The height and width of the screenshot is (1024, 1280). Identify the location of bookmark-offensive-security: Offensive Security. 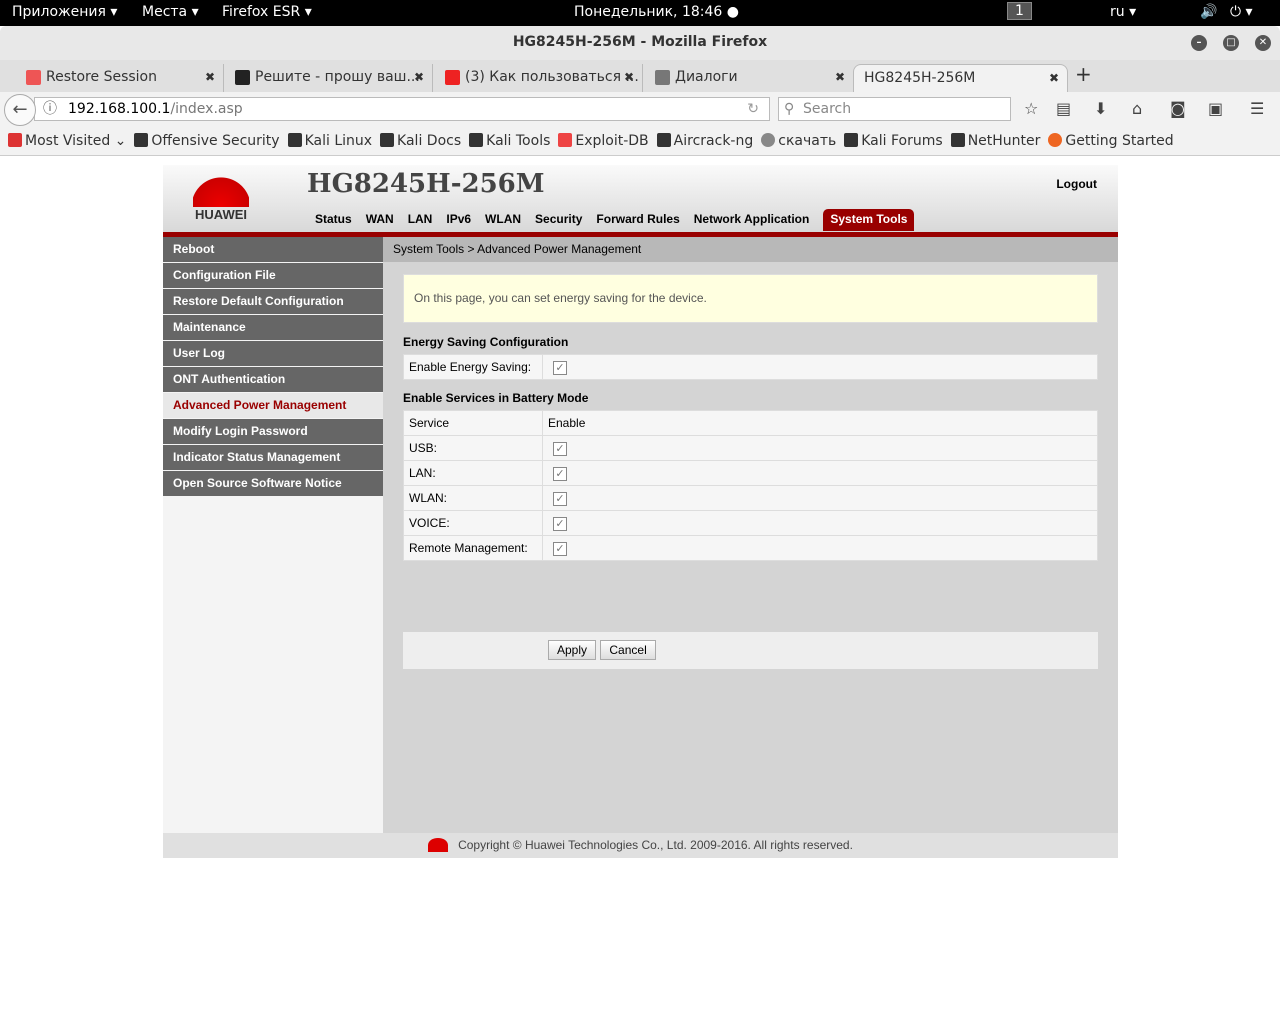
(207, 140).